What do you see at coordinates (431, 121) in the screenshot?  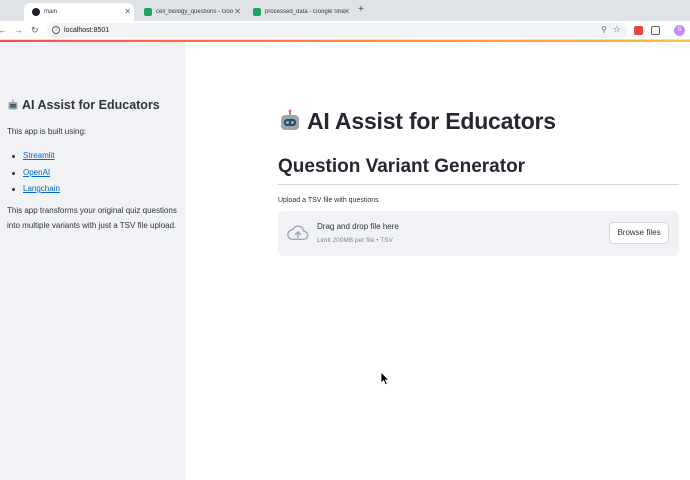 I see `page-title-text: AI Assist for Educators` at bounding box center [431, 121].